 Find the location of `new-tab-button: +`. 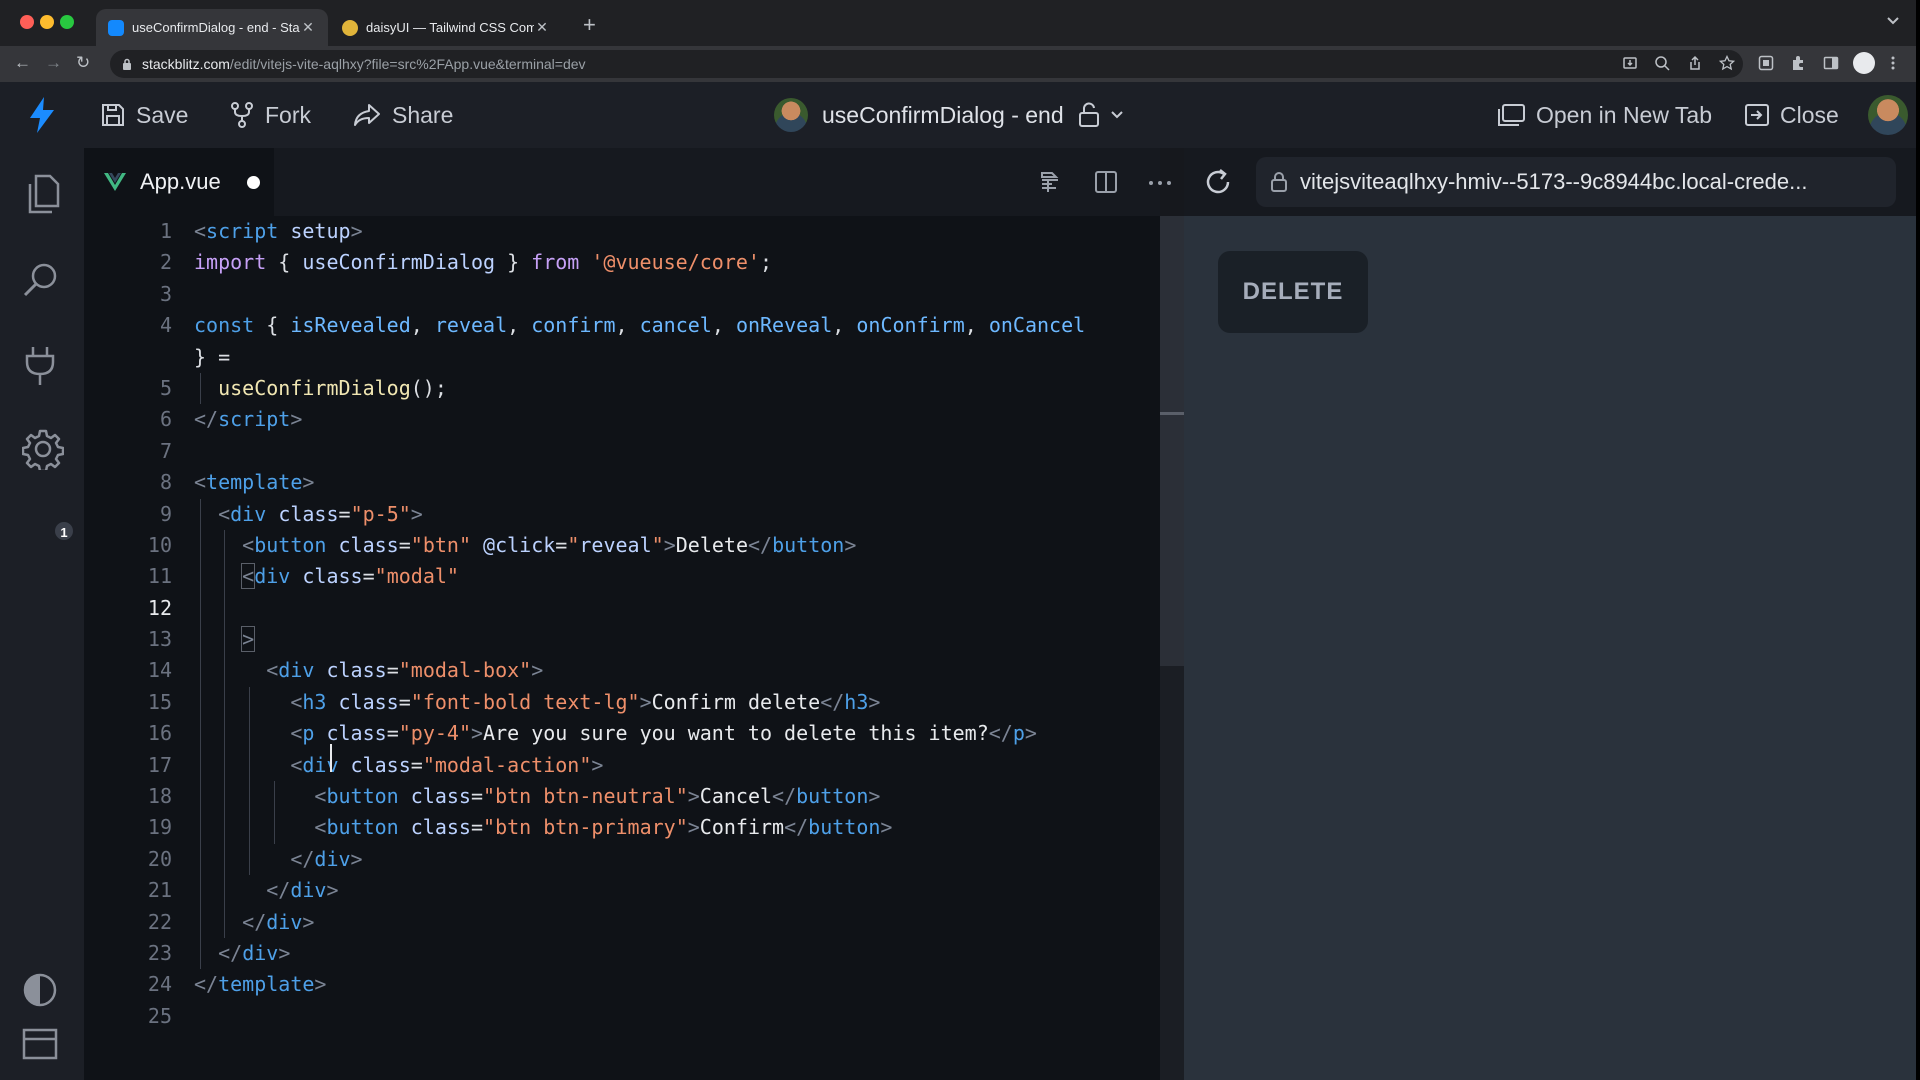

new-tab-button: + is located at coordinates (589, 25).